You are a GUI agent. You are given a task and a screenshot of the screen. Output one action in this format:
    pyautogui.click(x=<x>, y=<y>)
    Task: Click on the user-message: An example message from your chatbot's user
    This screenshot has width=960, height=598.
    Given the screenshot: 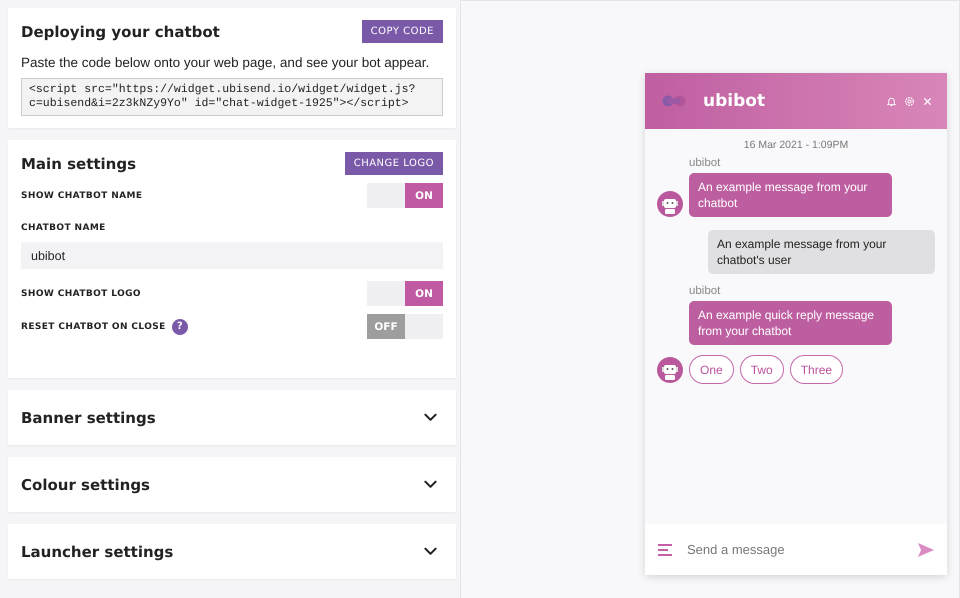 What is the action you would take?
    pyautogui.click(x=821, y=252)
    